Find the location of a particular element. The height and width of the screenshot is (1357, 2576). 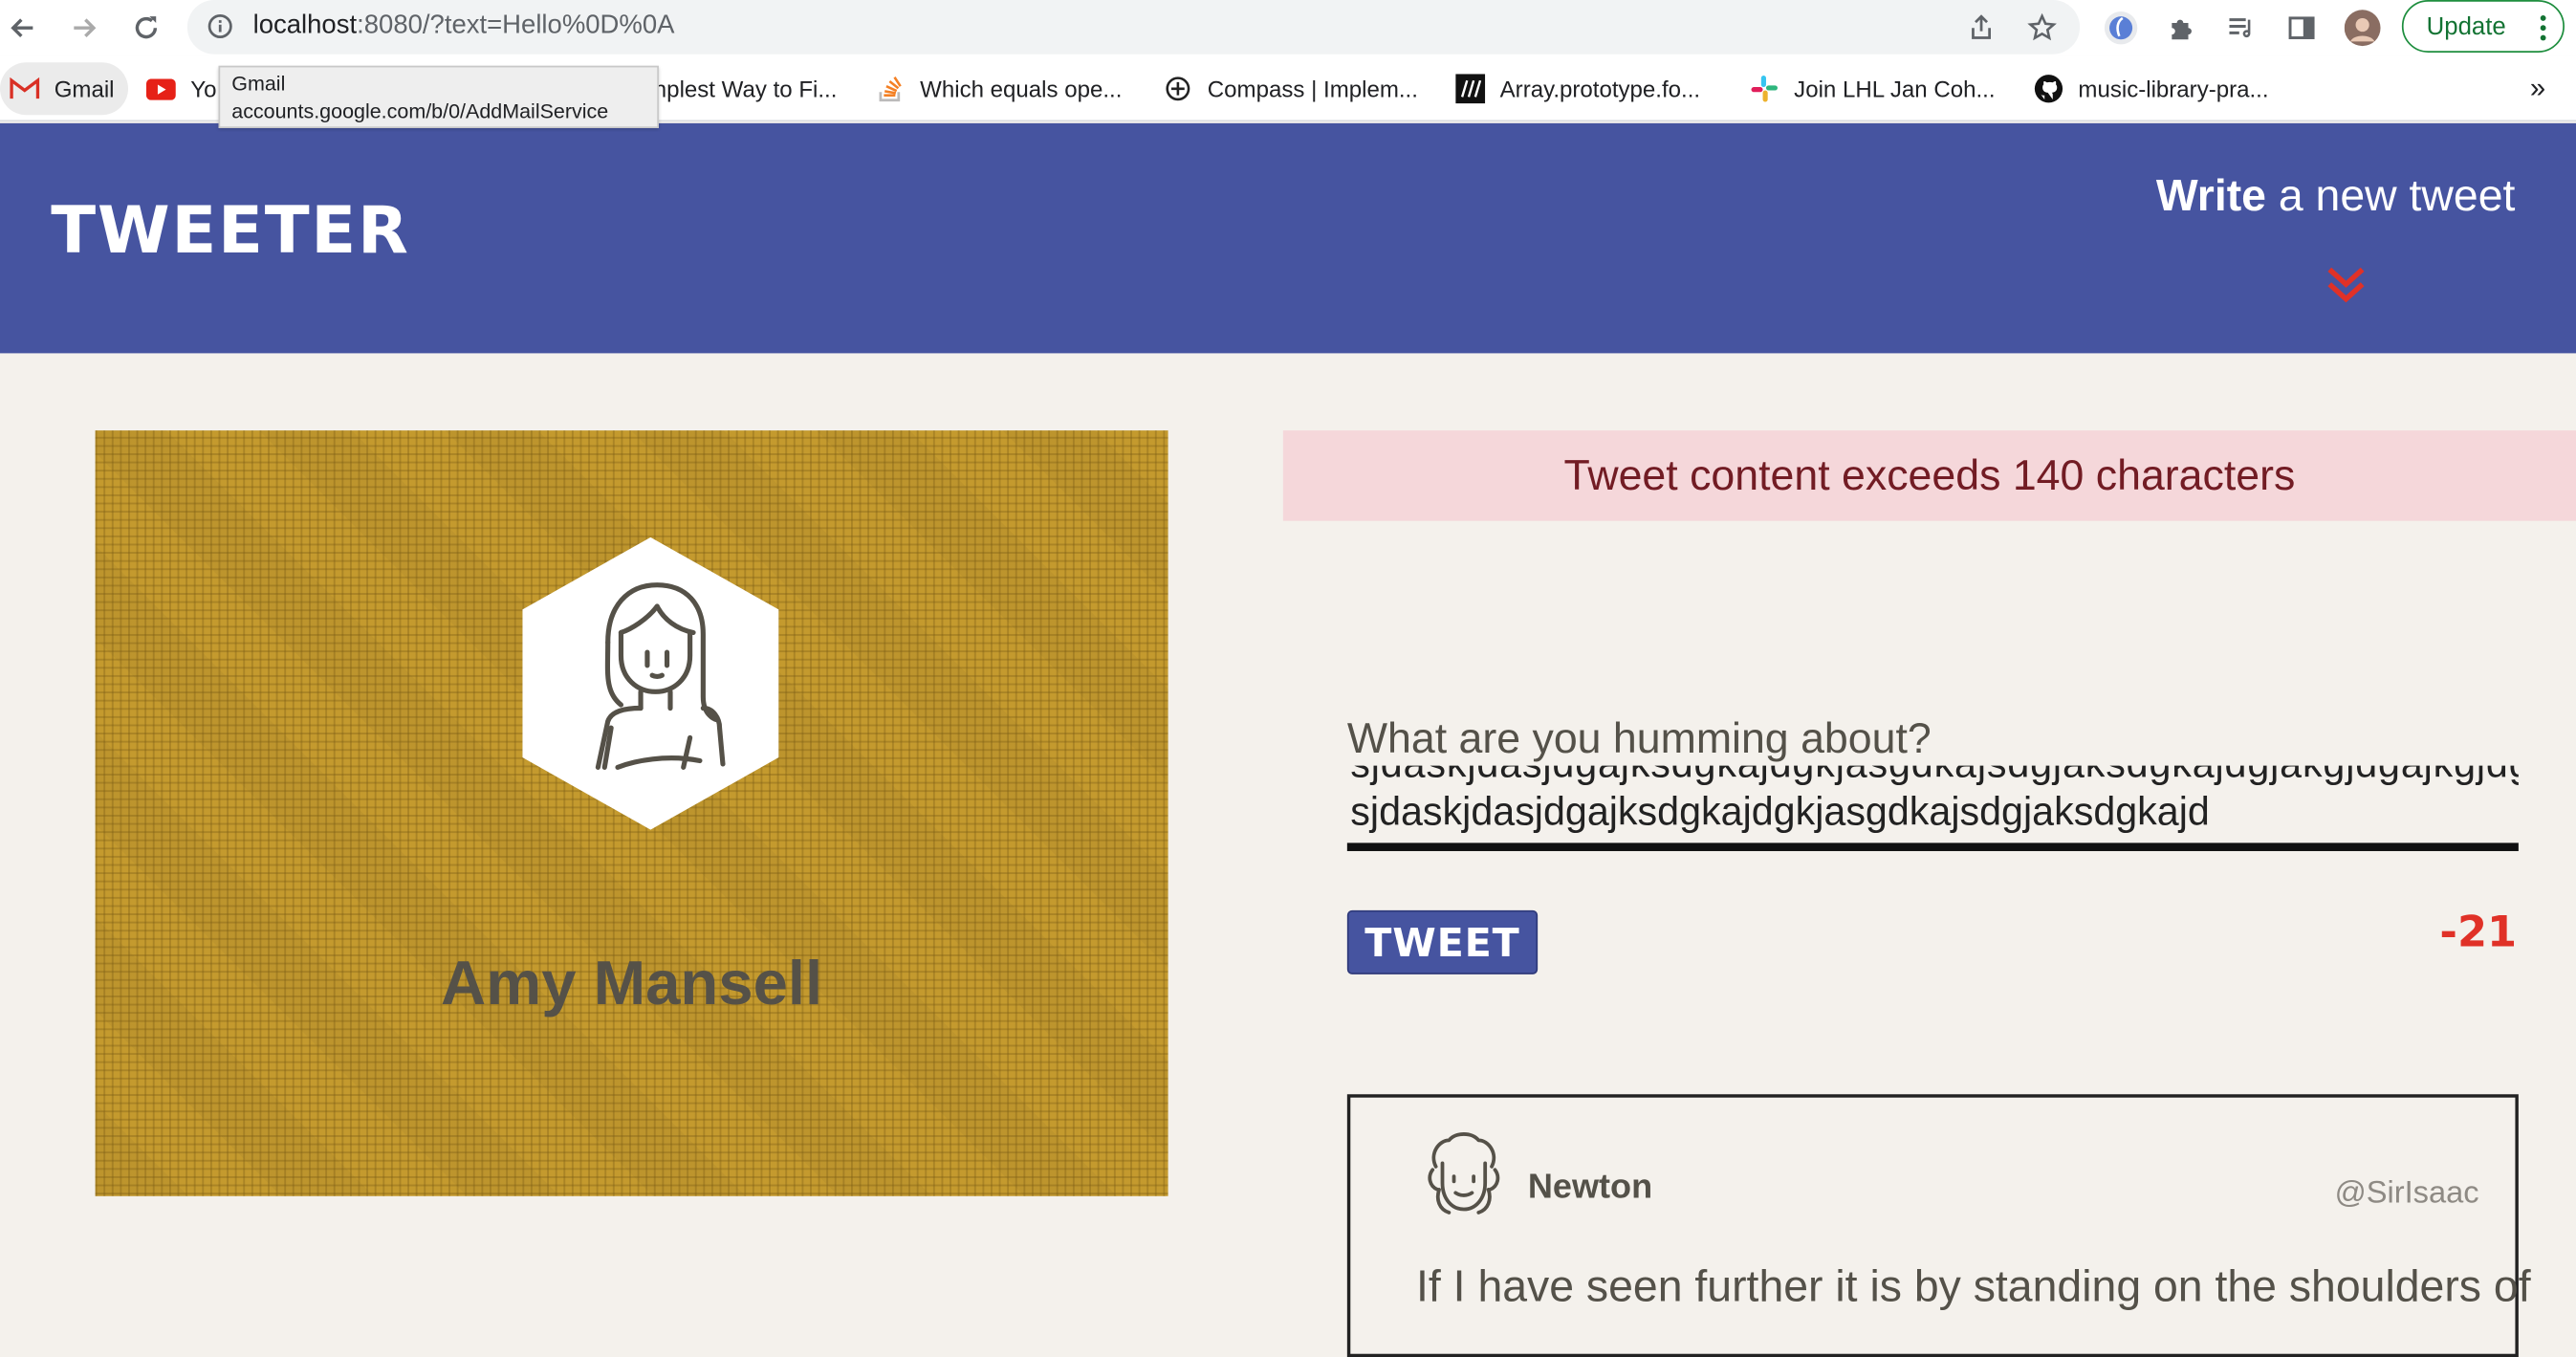

character-counter: -21 is located at coordinates (2478, 933).